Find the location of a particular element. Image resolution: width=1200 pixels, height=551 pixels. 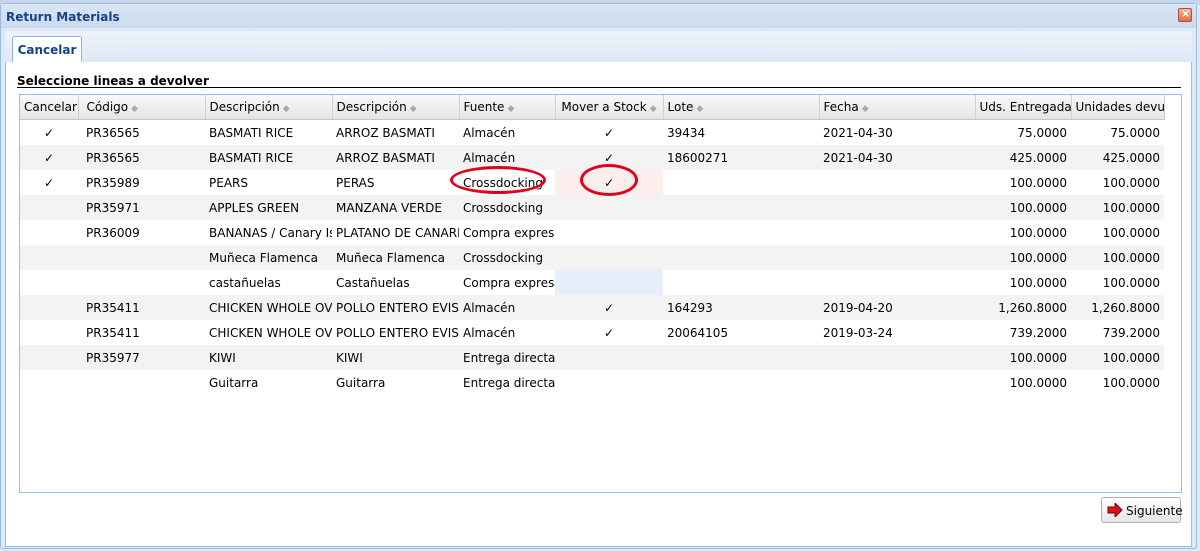

close-button: × is located at coordinates (1185, 14).